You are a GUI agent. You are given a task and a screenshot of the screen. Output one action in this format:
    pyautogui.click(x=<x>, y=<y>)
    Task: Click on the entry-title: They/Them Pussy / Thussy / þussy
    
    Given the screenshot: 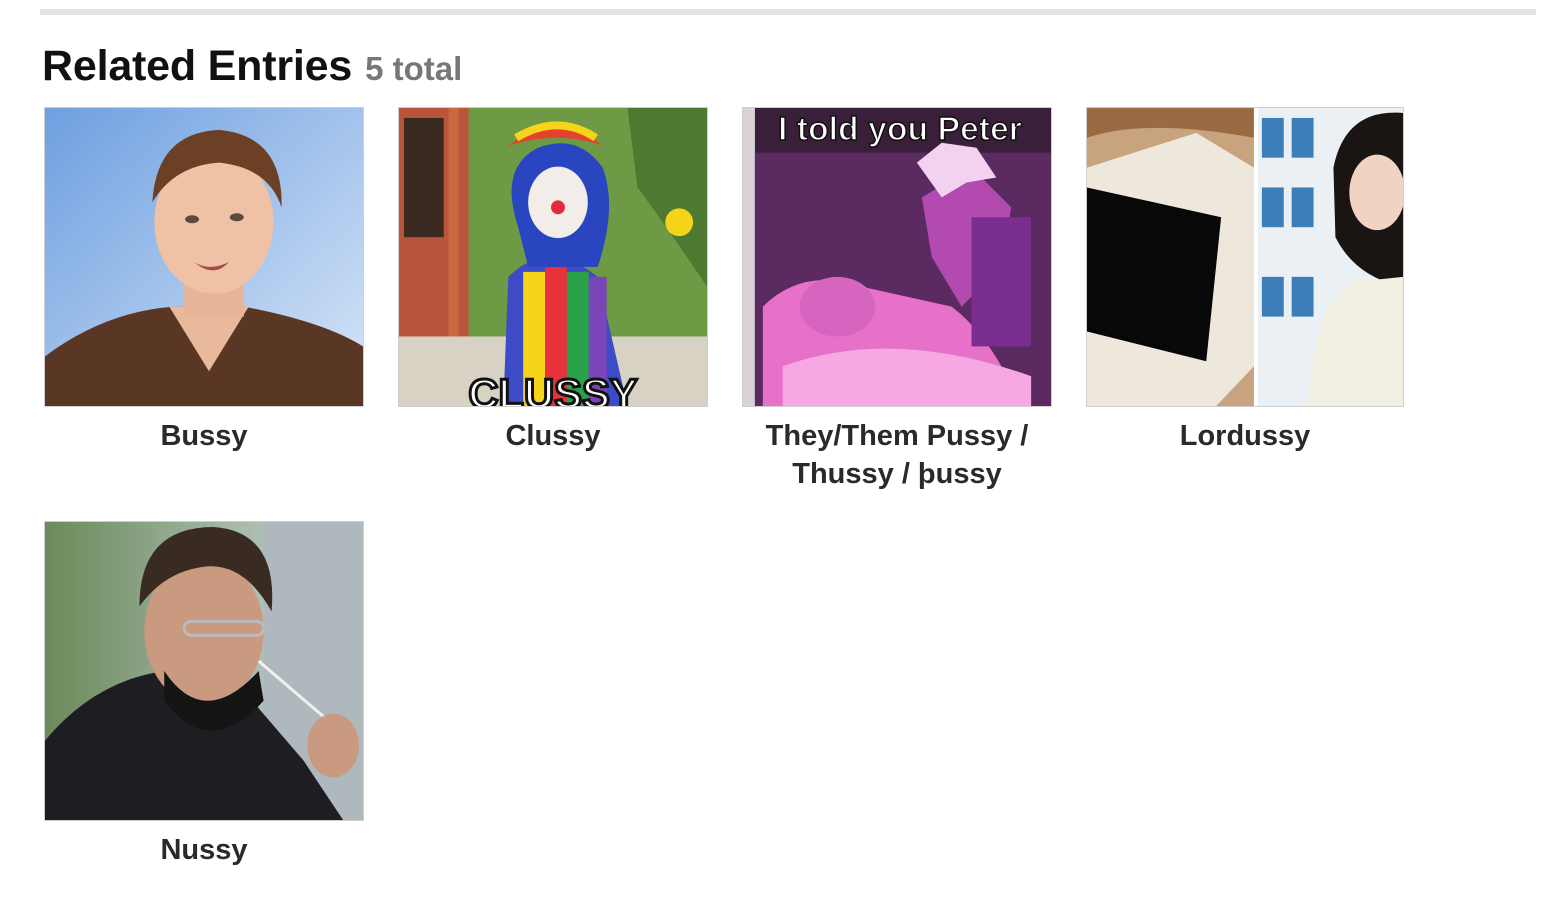 What is the action you would take?
    pyautogui.click(x=897, y=455)
    